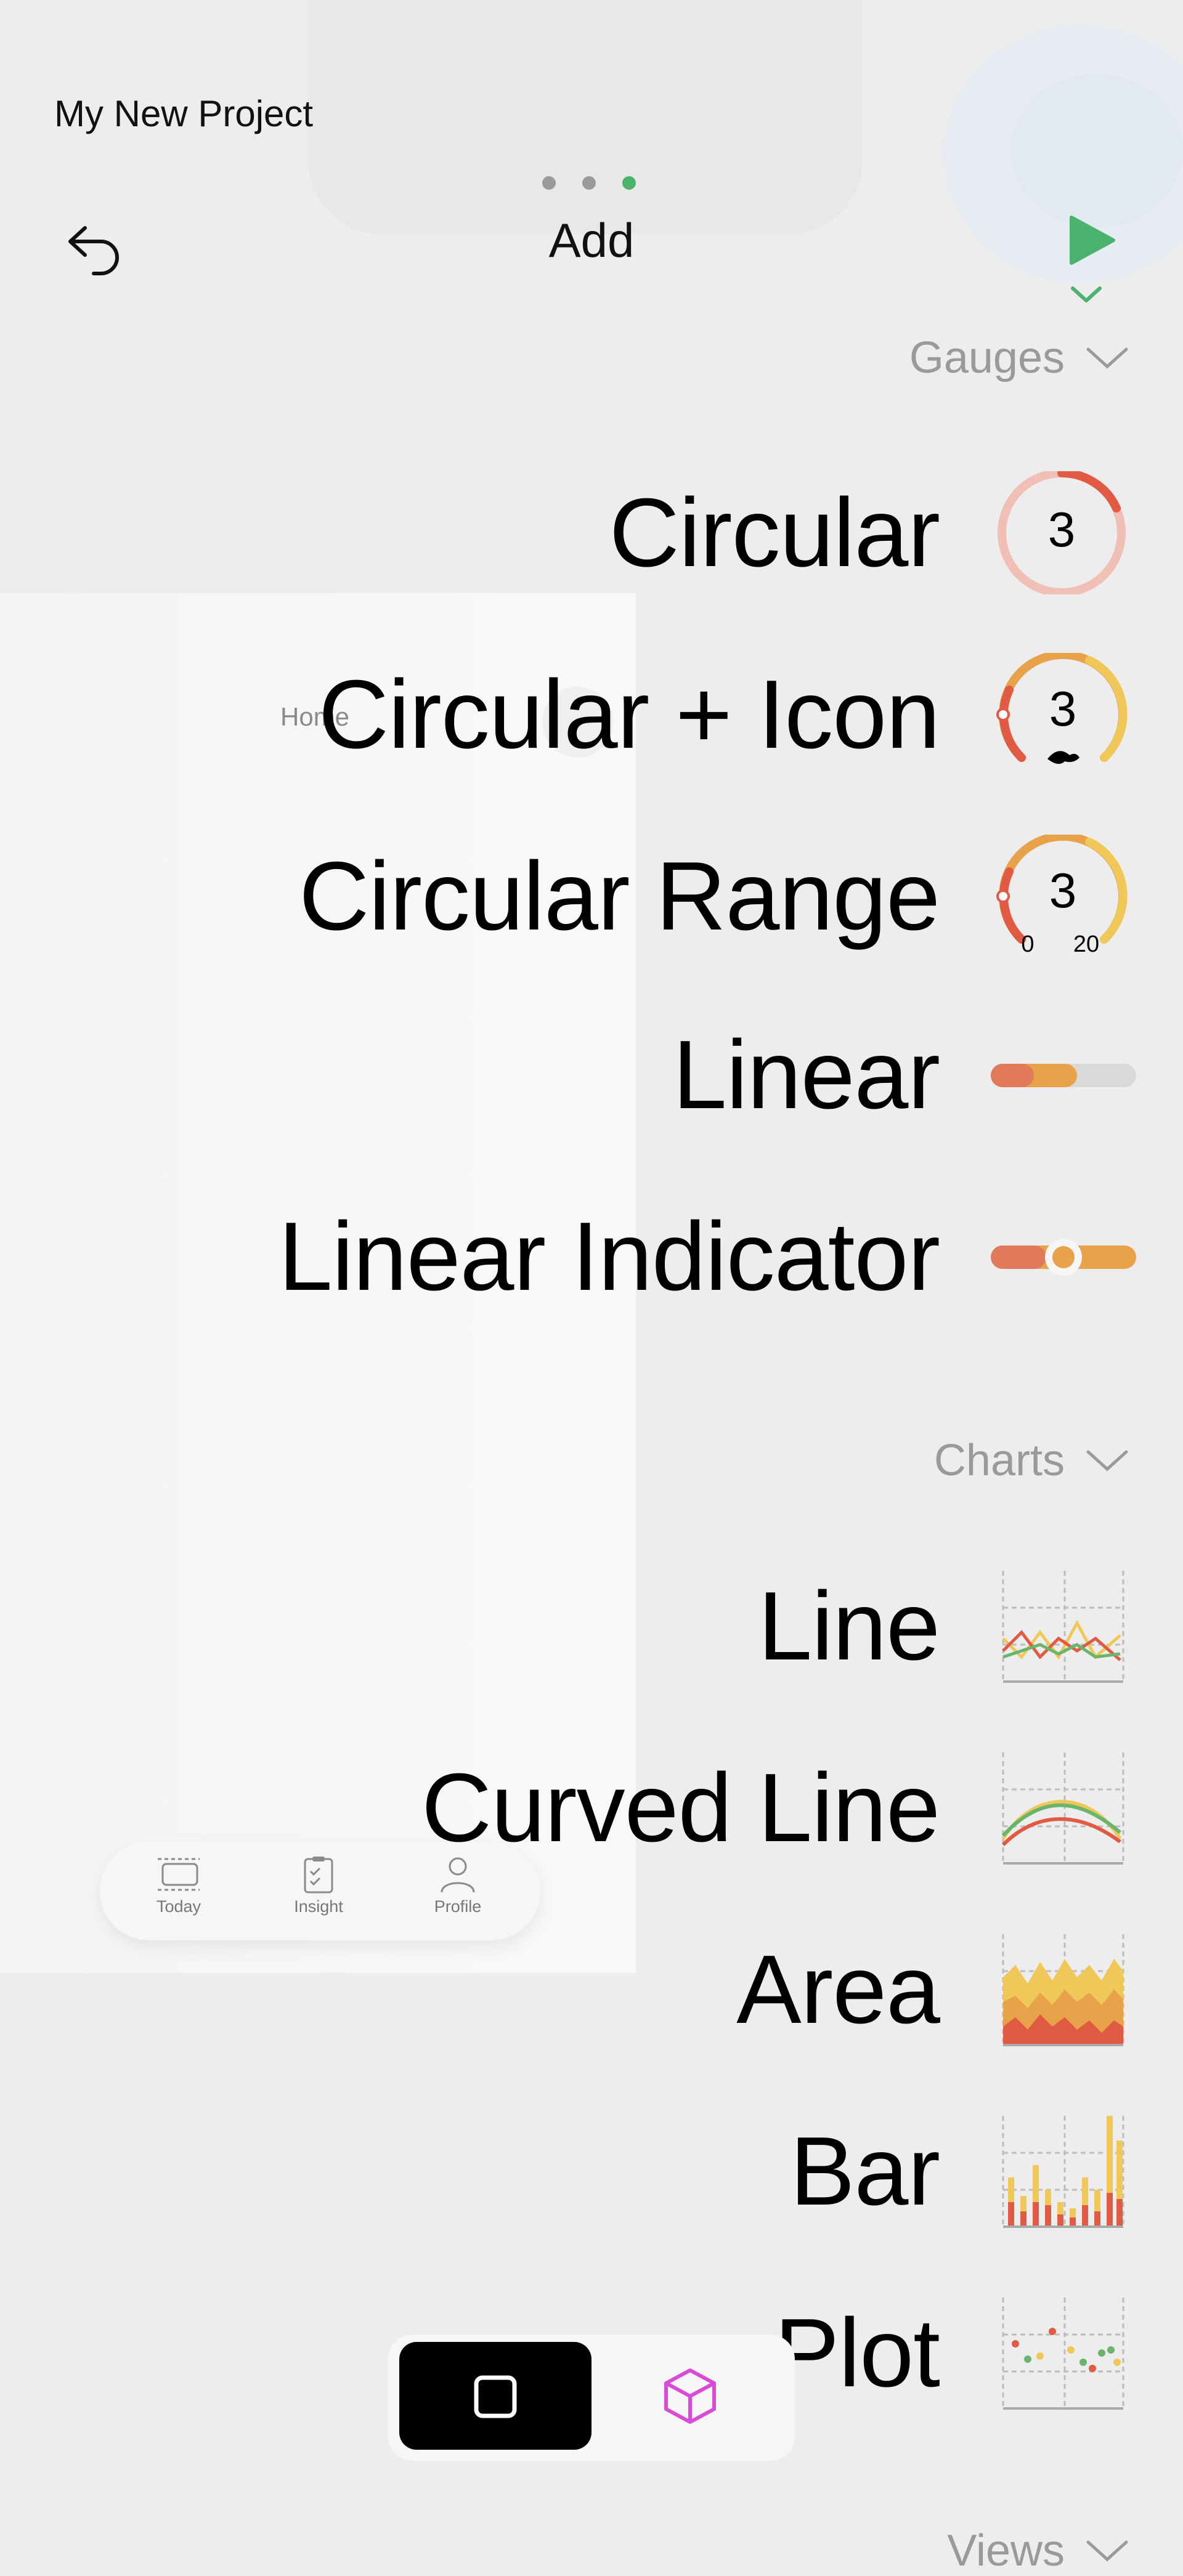 The image size is (1183, 2576). I want to click on item-label: Plot, so click(857, 2352).